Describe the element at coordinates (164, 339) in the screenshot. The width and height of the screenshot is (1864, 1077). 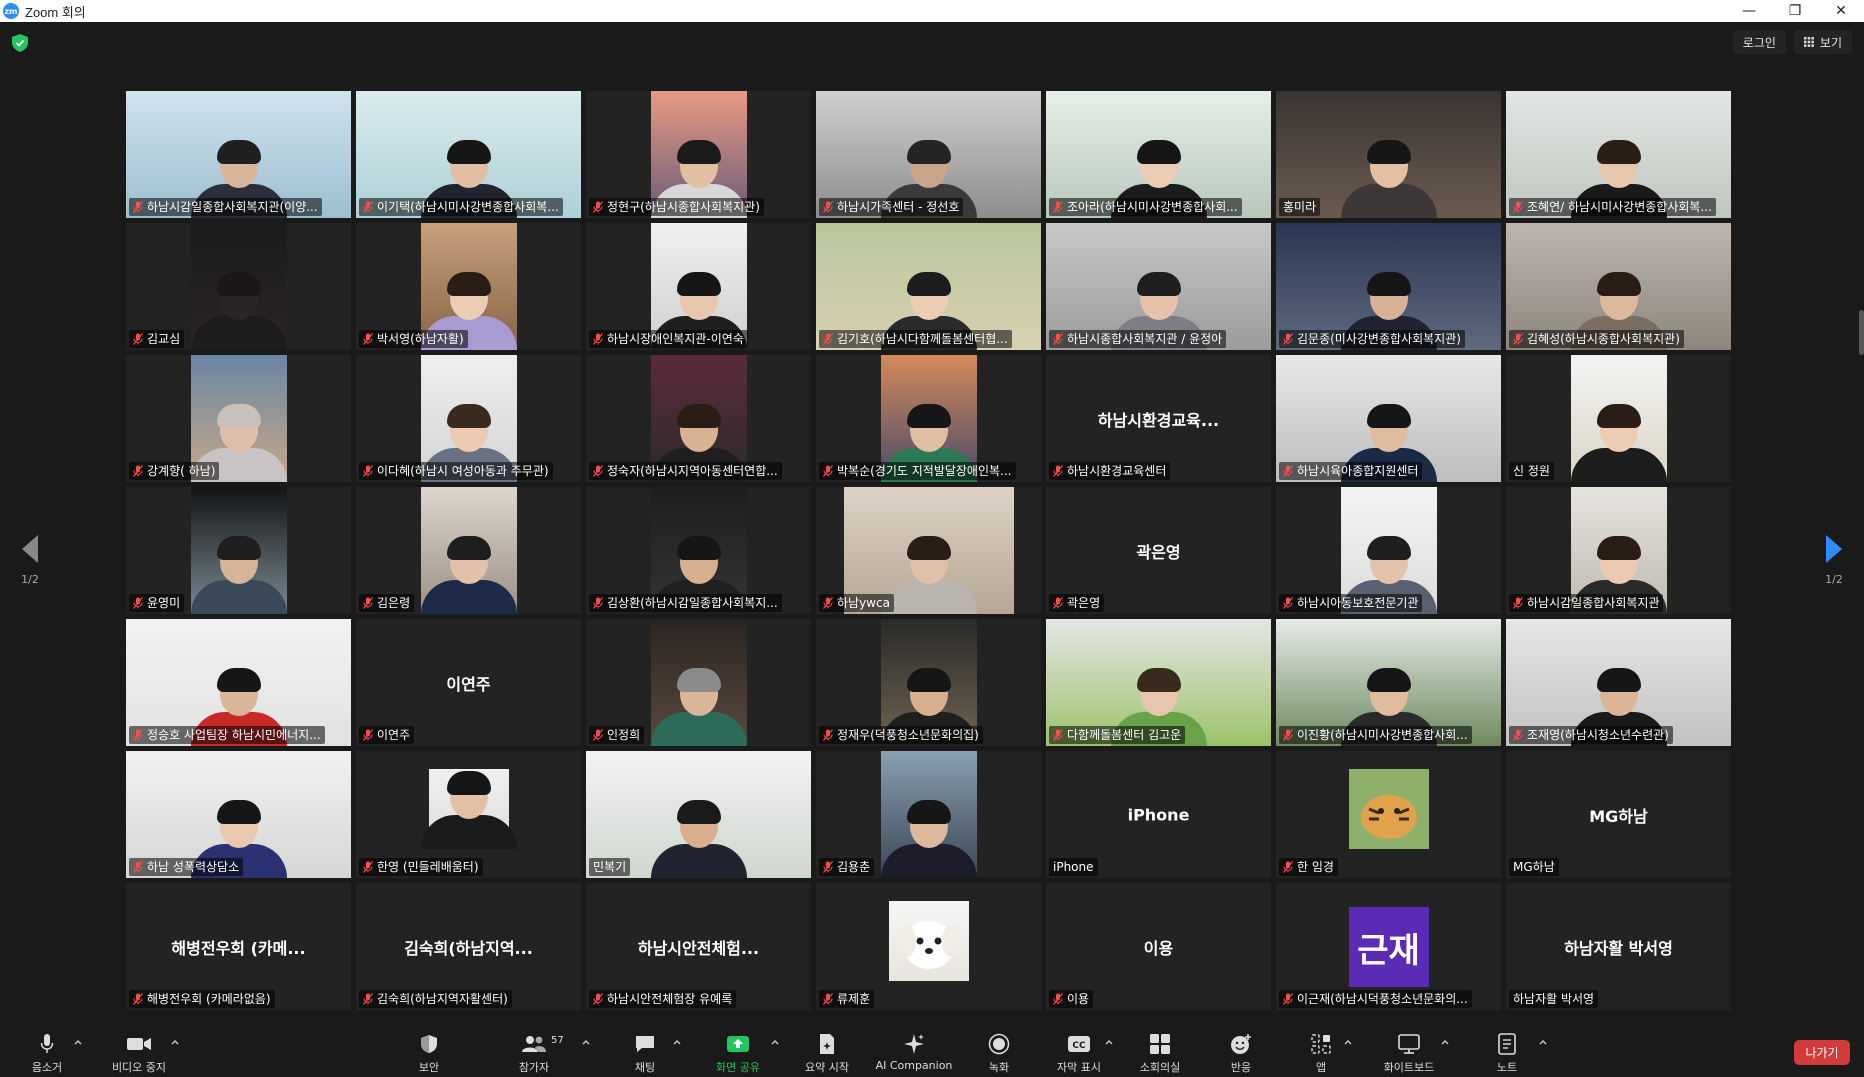
I see `participant-name: 김교심` at that location.